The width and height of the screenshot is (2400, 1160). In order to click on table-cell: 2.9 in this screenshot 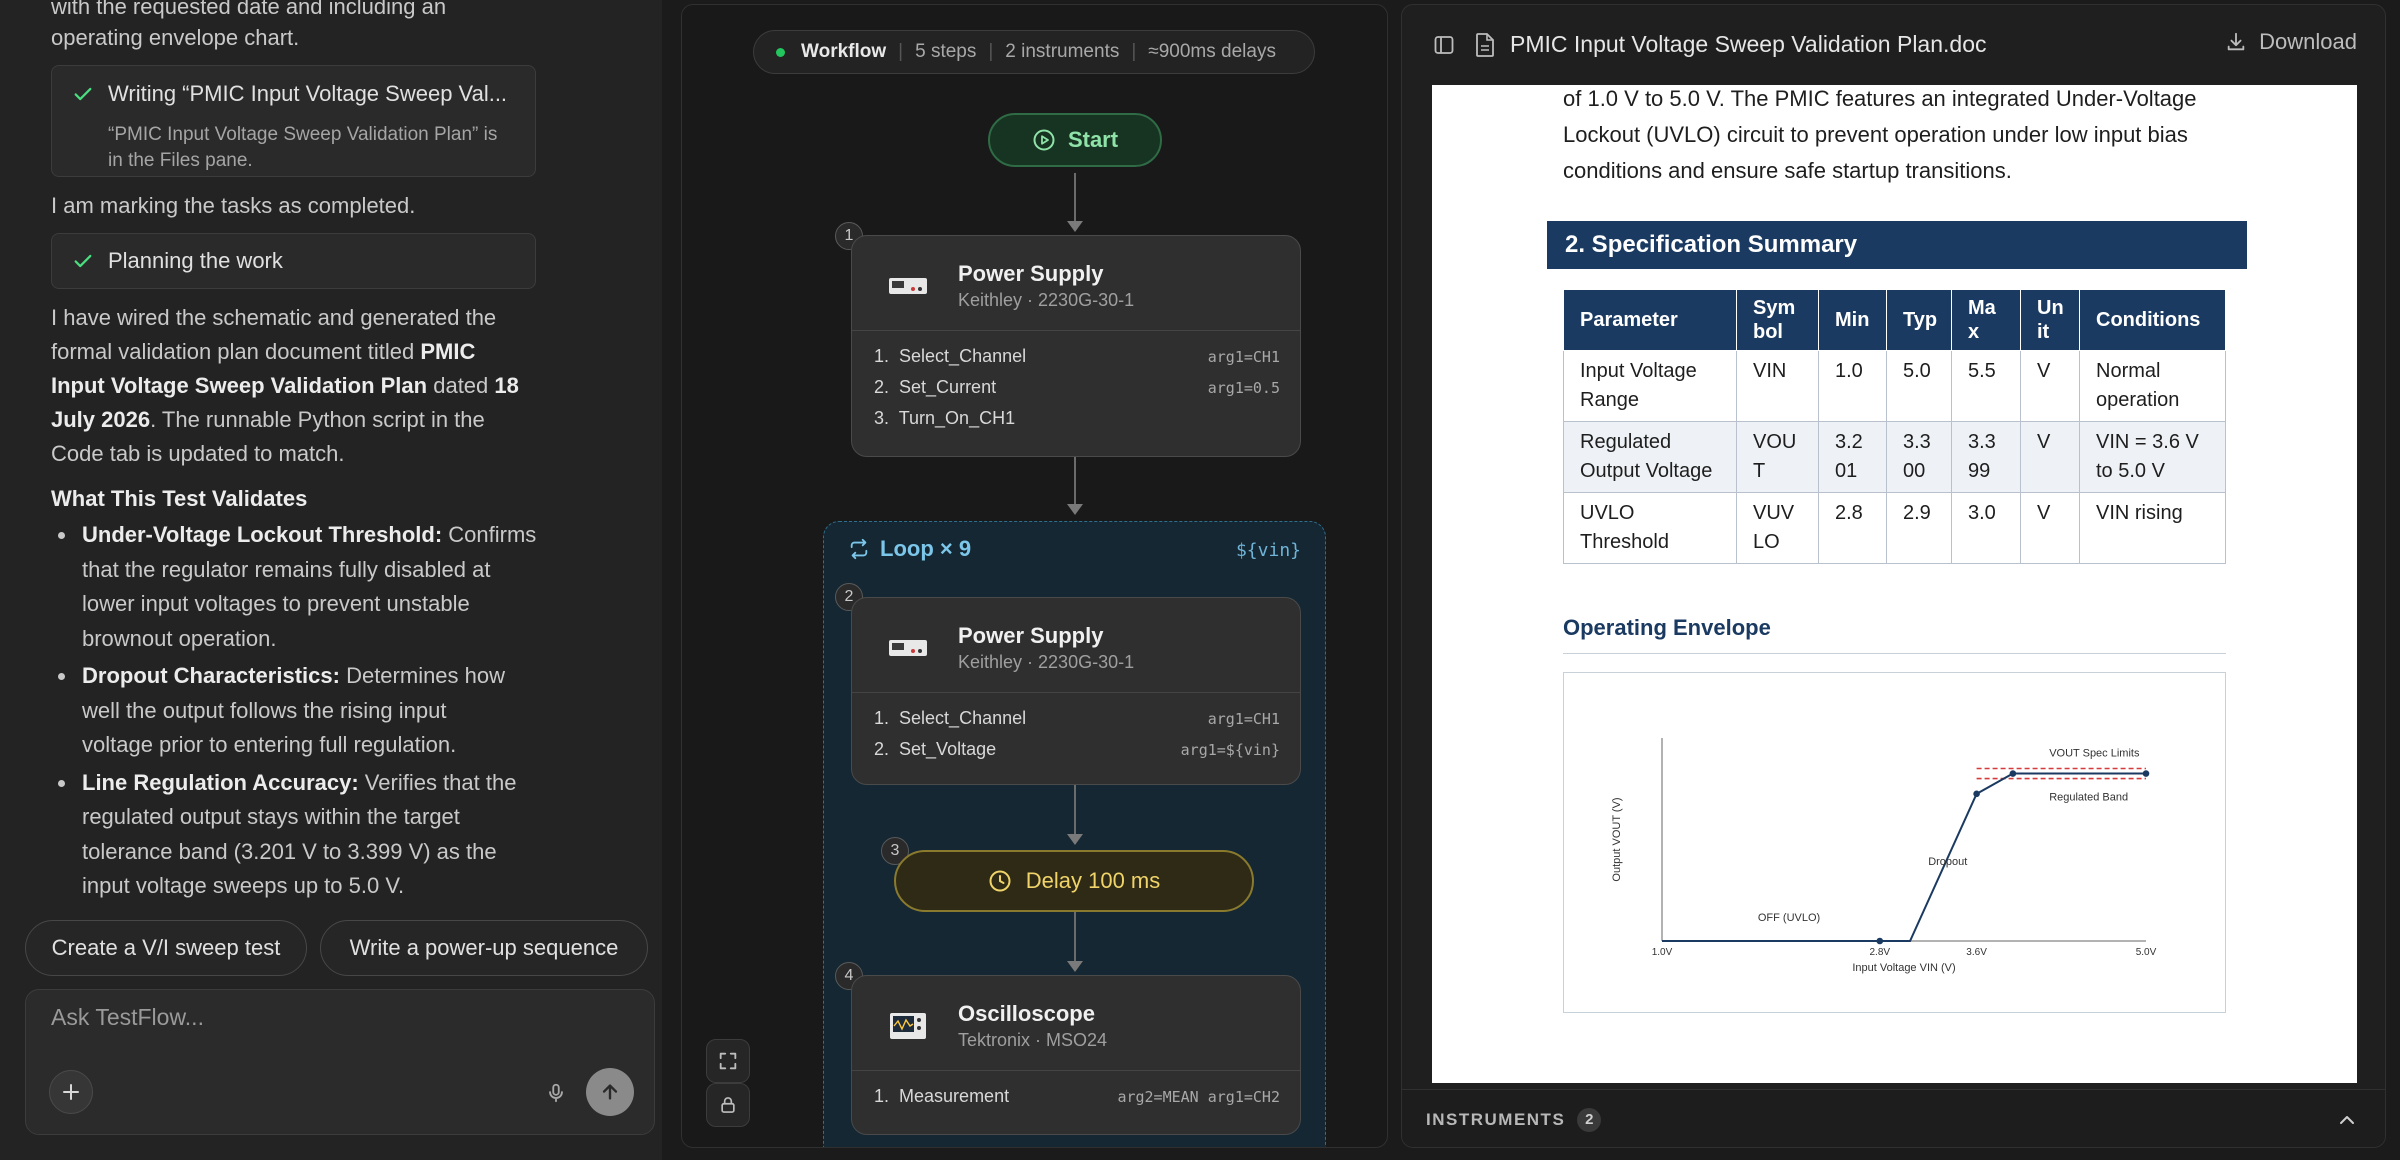, I will do `click(1919, 528)`.